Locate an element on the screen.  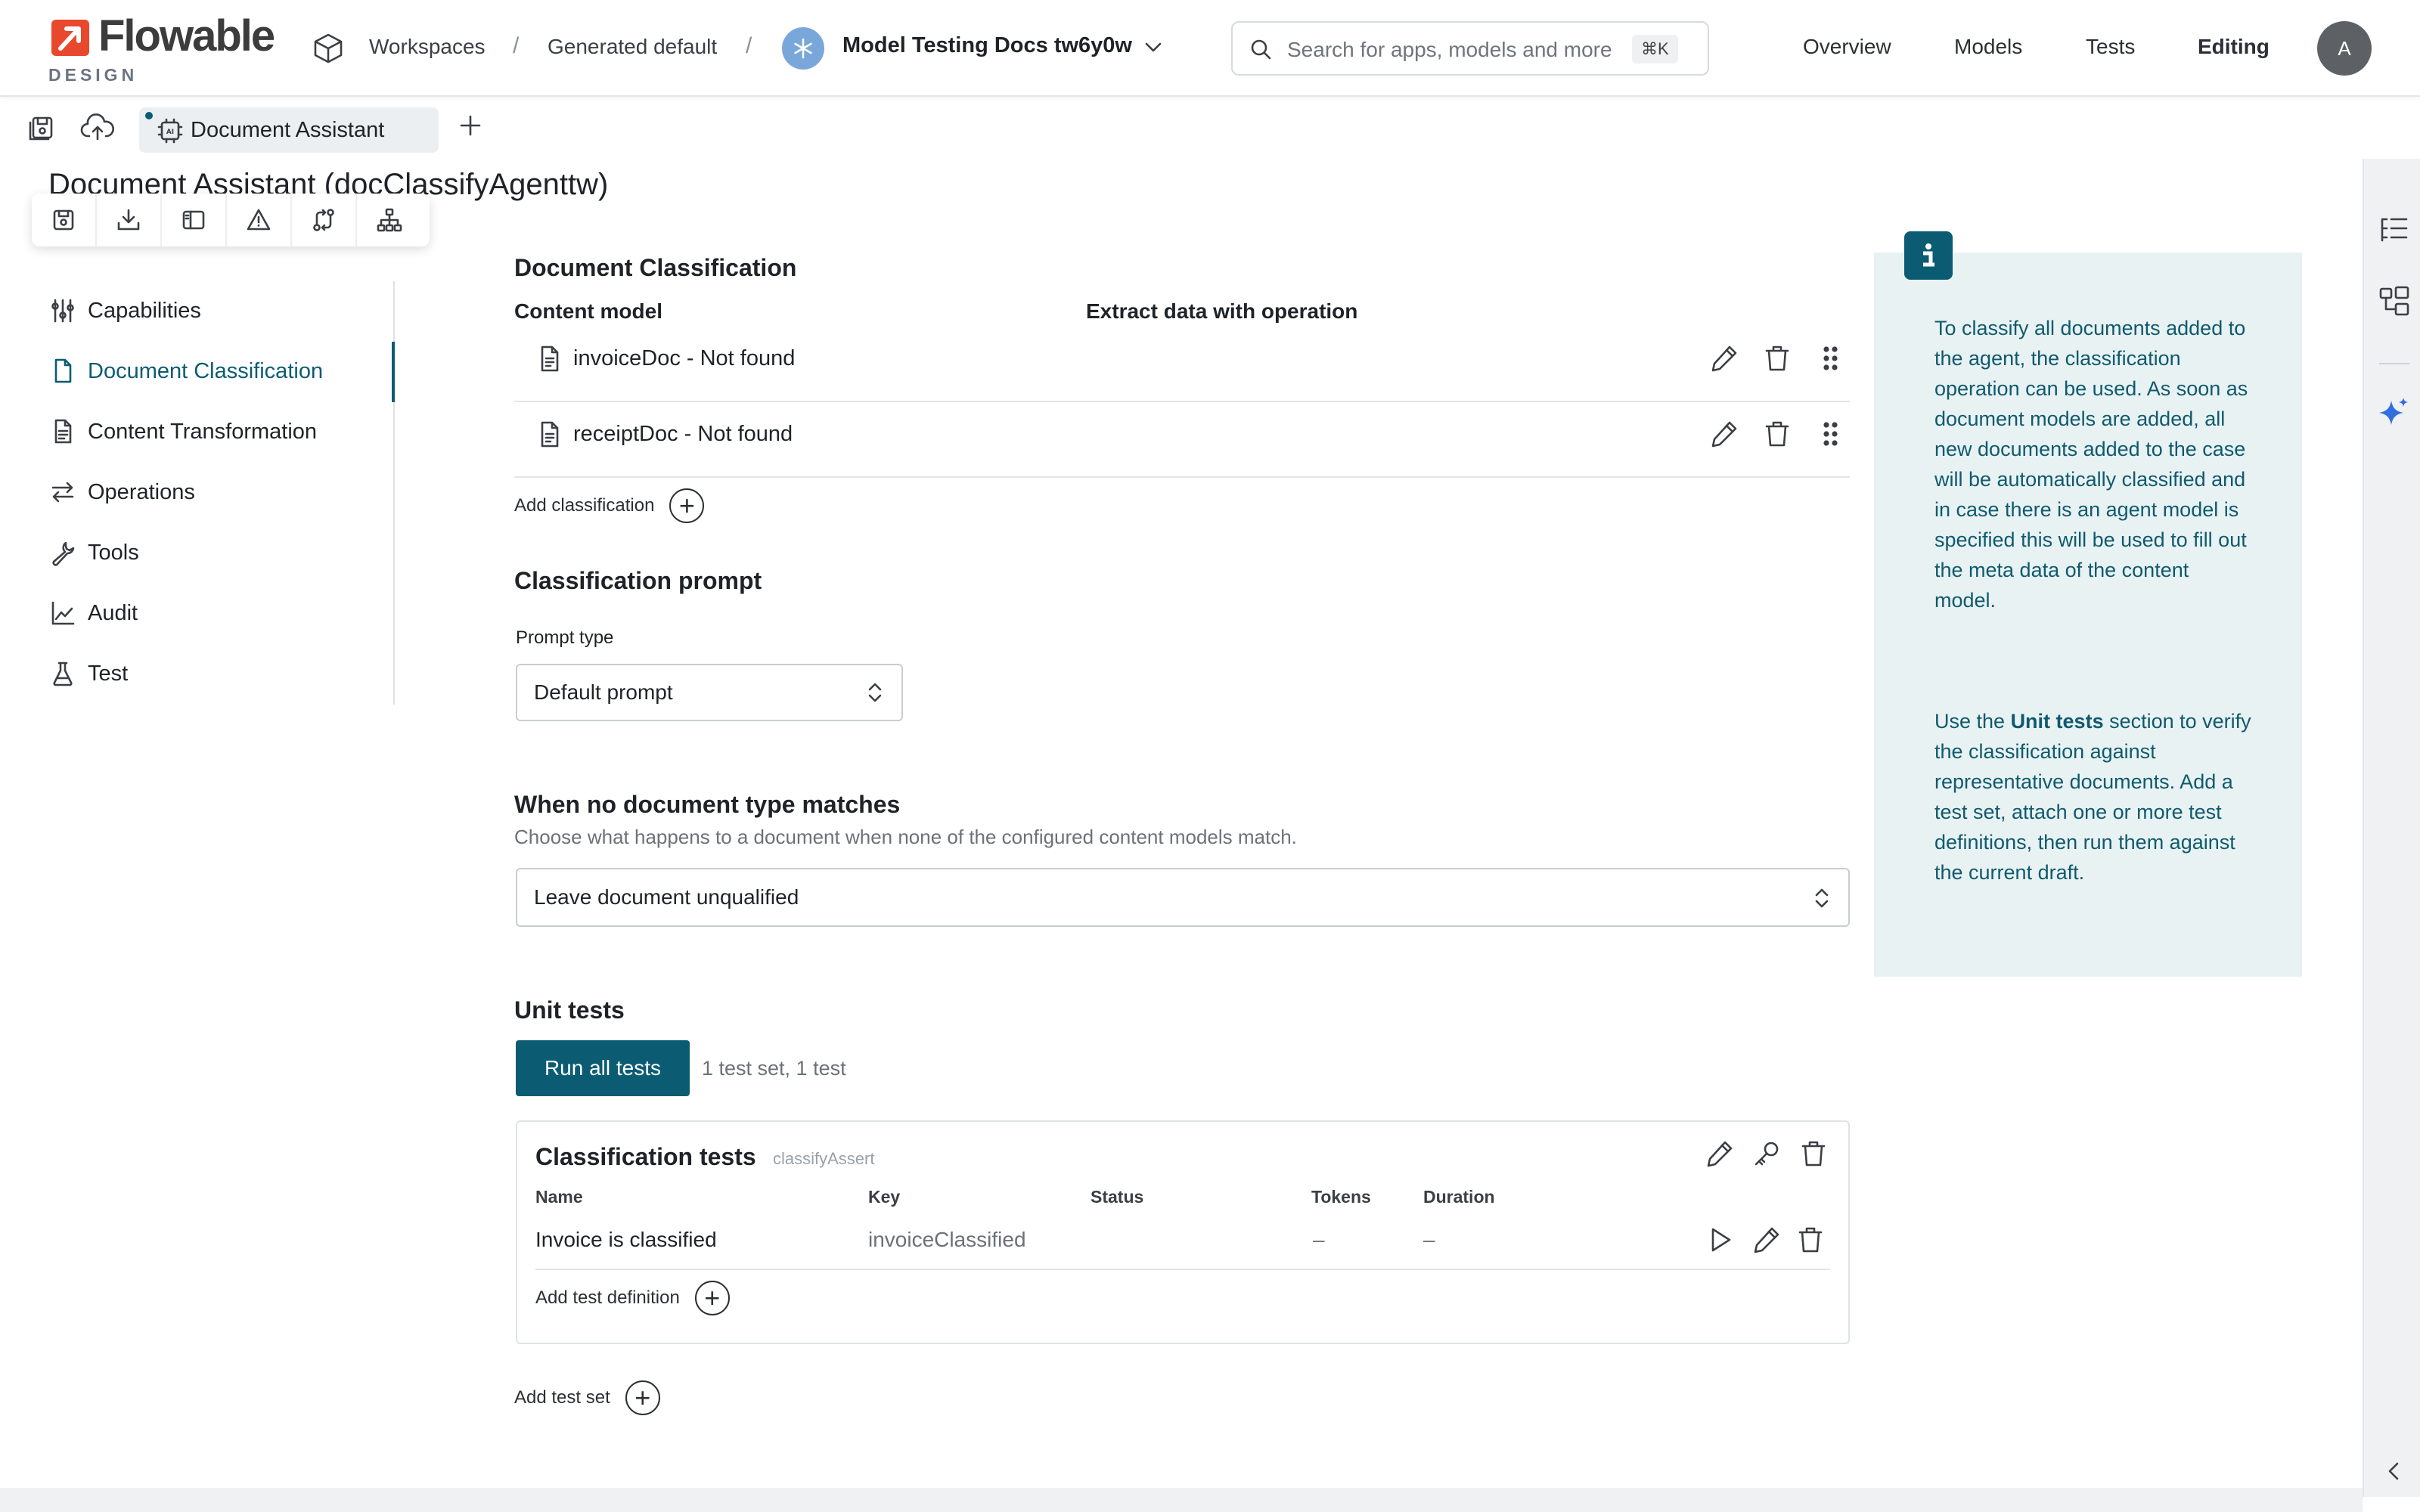
column-header-status: Status is located at coordinates (1117, 1197).